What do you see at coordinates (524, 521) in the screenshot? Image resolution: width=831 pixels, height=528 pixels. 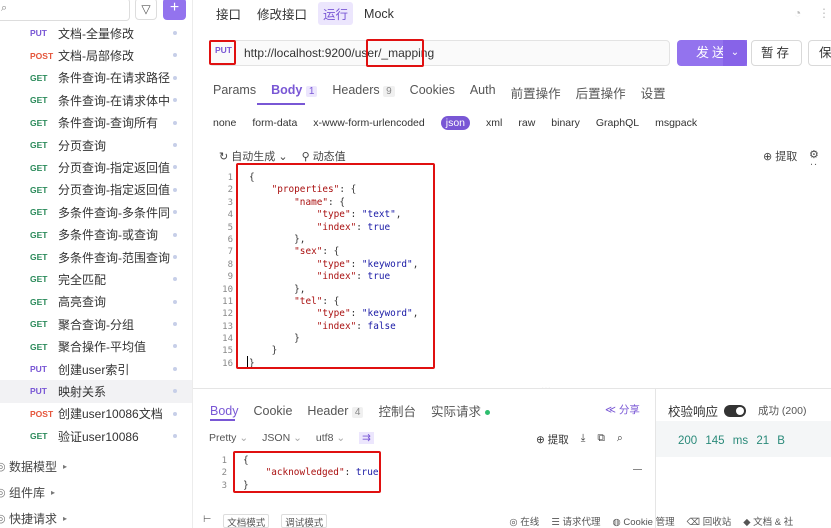 I see `online-status: ◎ 在线` at bounding box center [524, 521].